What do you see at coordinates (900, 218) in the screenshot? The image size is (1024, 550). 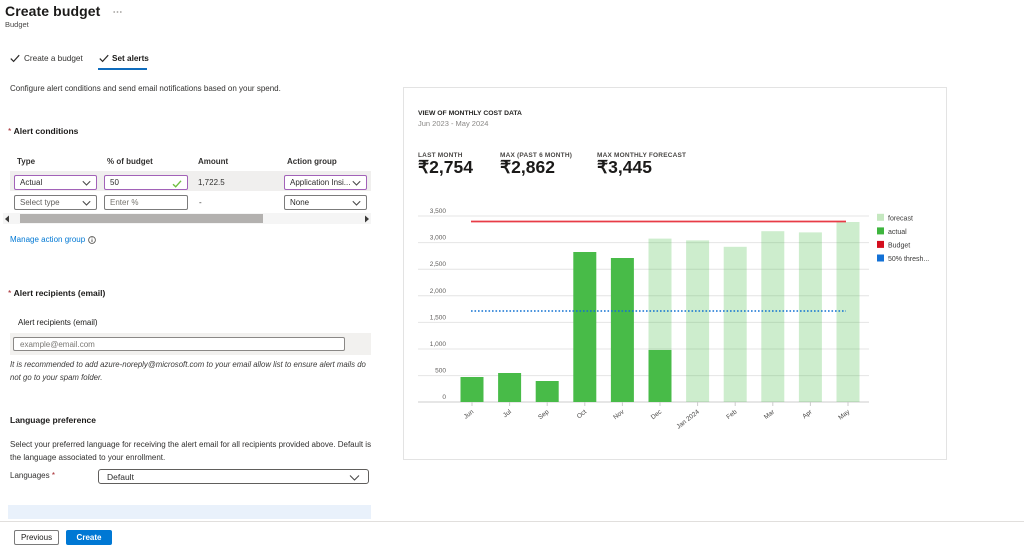 I see `svg-text: forecast` at bounding box center [900, 218].